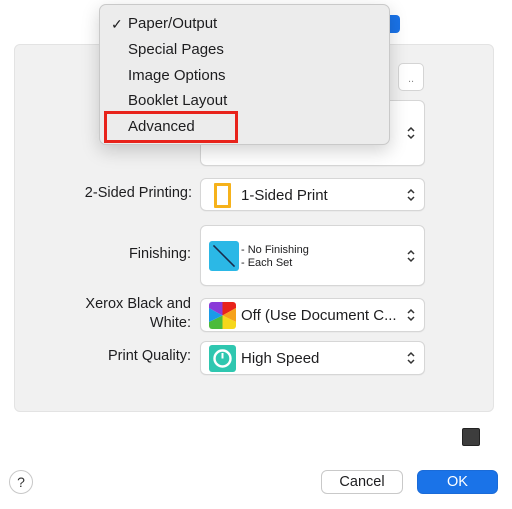 The width and height of the screenshot is (512, 509). I want to click on menu-item-paper-output: Paper/Output, so click(172, 23).